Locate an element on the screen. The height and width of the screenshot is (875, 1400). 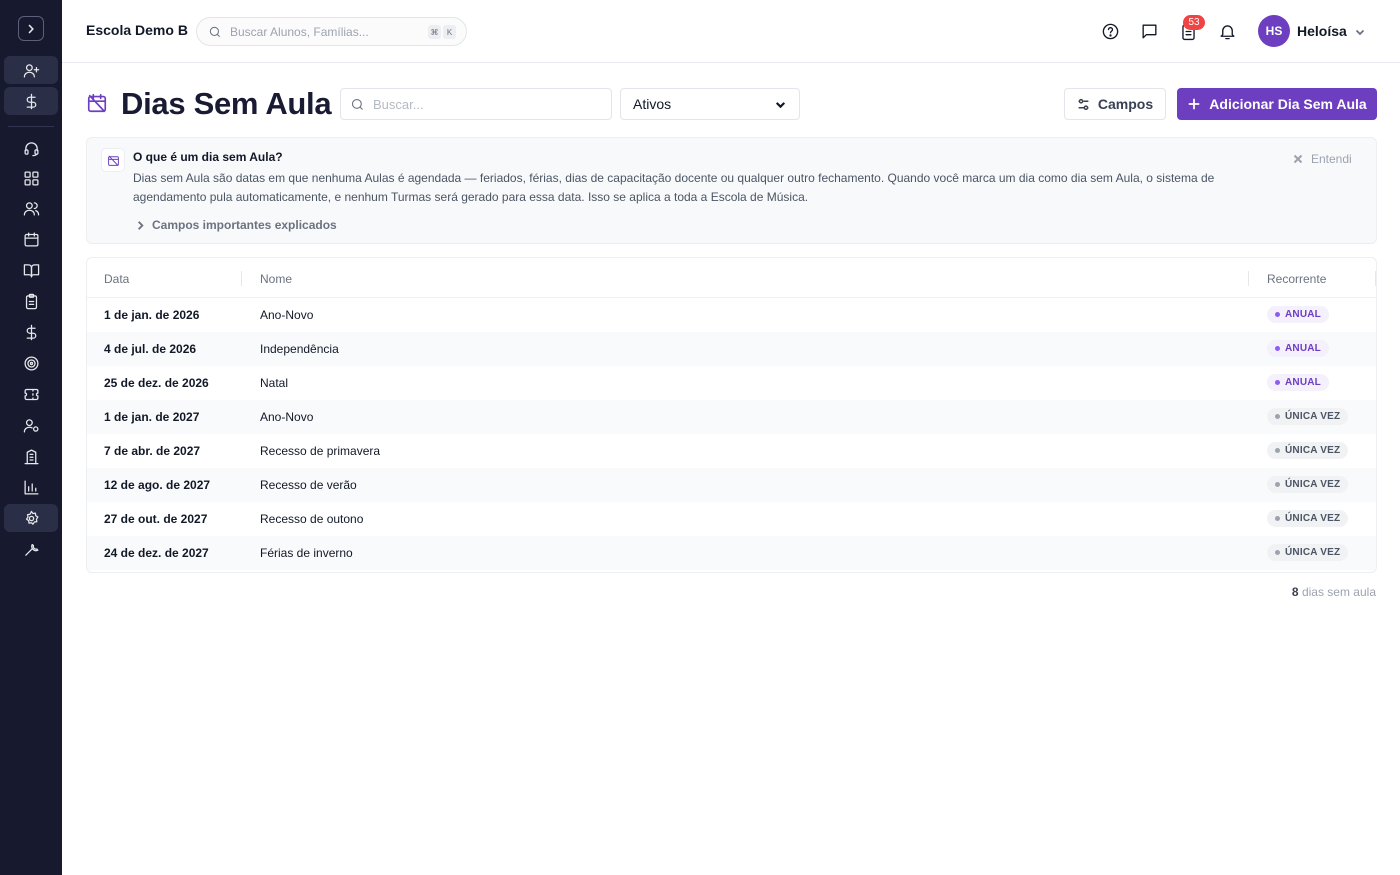
sidebar-item-people is located at coordinates (31, 208).